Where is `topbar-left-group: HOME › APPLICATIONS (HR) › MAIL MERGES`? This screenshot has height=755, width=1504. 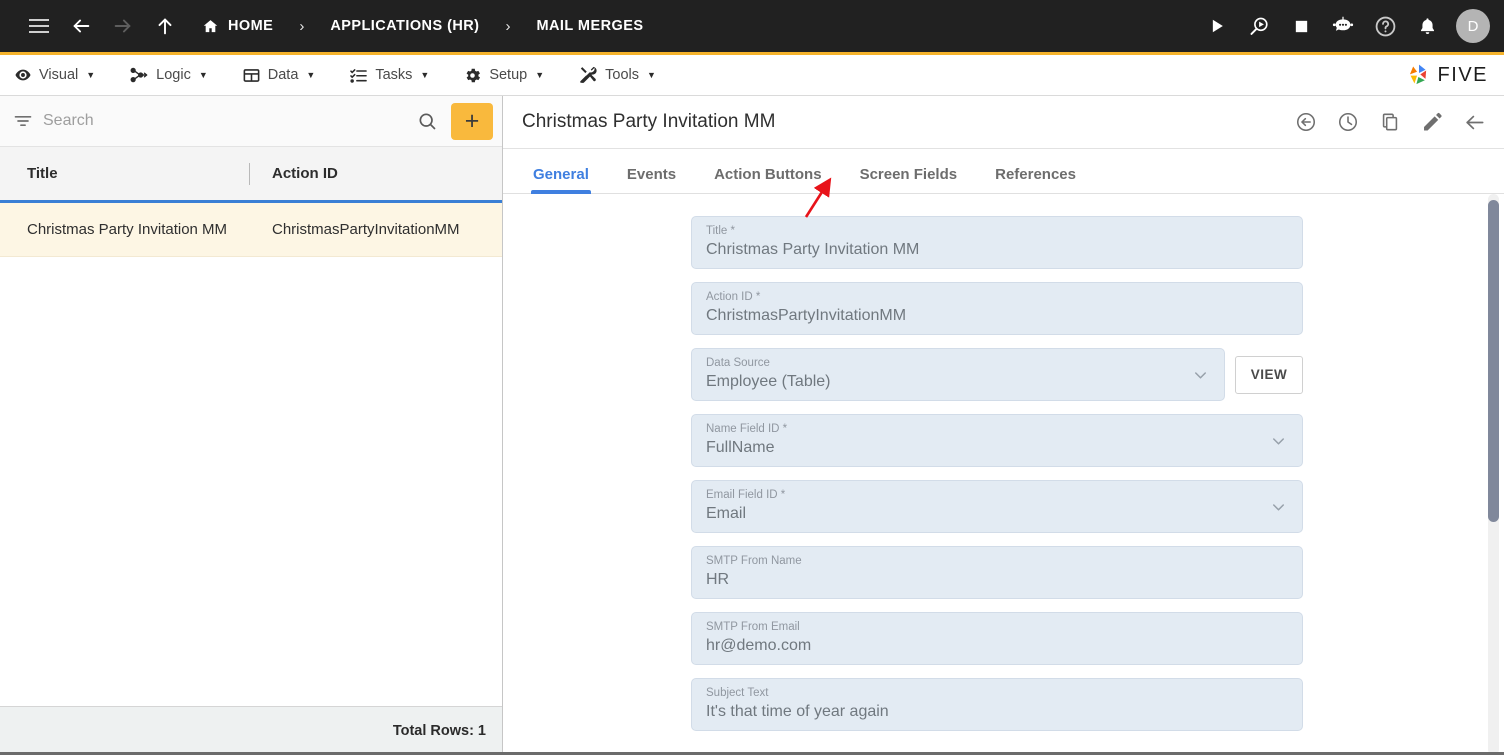 topbar-left-group: HOME › APPLICATIONS (HR) › MAIL MERGES is located at coordinates (607, 26).